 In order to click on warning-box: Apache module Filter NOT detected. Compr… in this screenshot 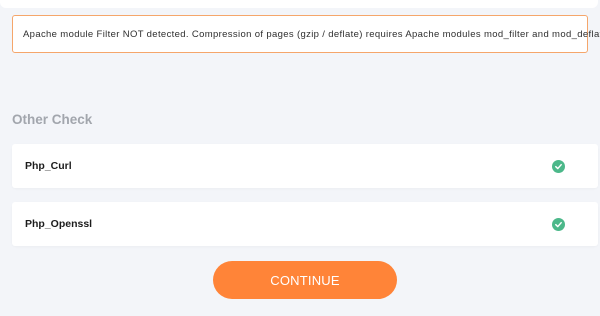, I will do `click(306, 34)`.